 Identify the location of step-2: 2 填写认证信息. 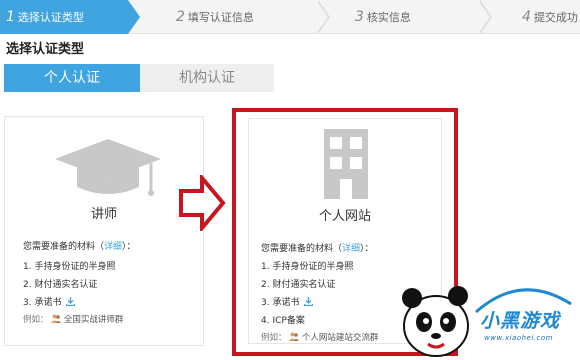
(215, 17).